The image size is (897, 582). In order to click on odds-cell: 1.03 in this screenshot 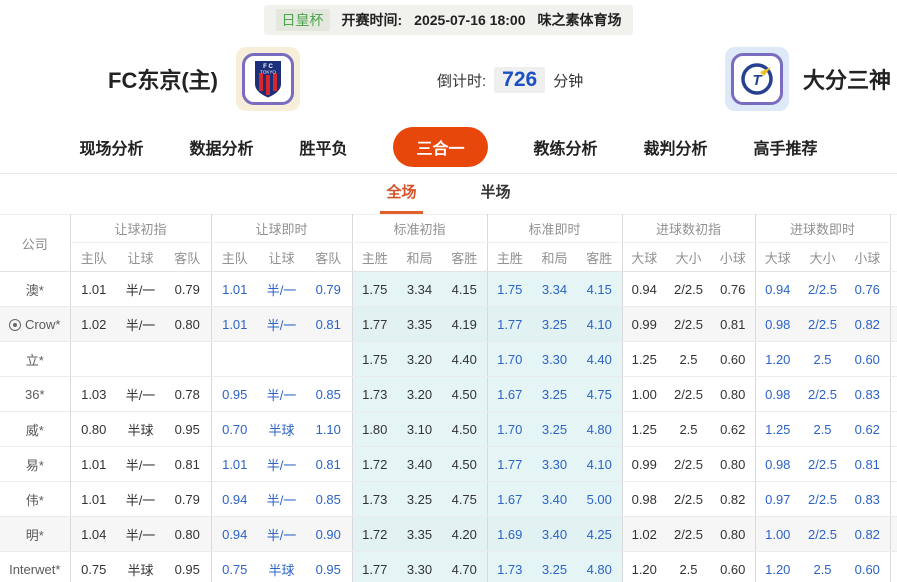, I will do `click(93, 394)`.